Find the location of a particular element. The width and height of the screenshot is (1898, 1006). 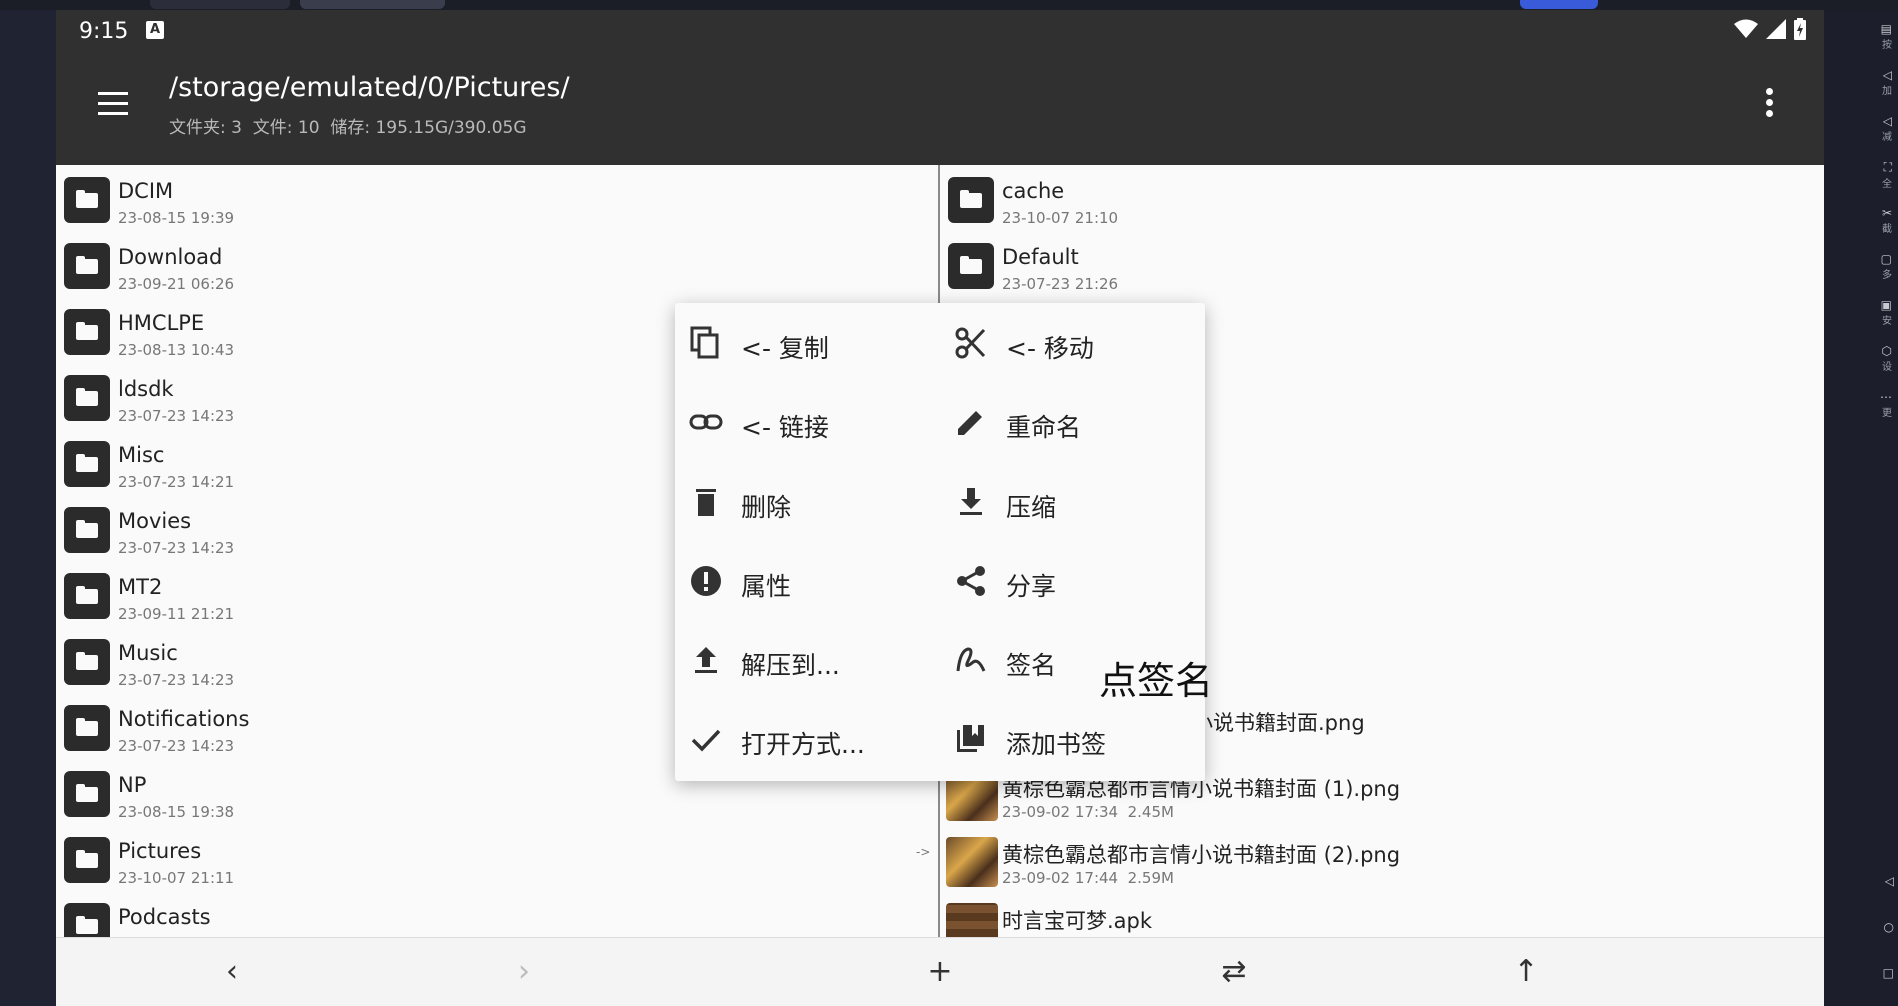

menu-label: 删除 is located at coordinates (766, 507).